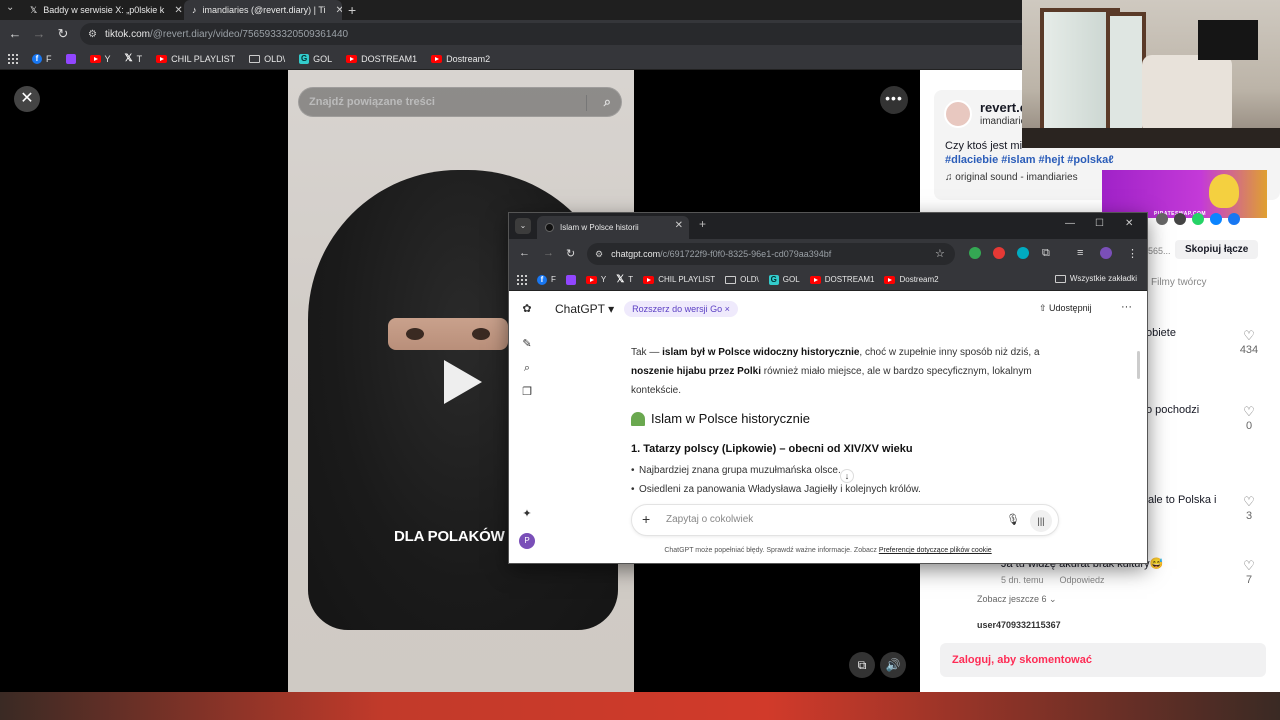 The image size is (1280, 720). What do you see at coordinates (1198, 219) in the screenshot?
I see `whatsapp-icon` at bounding box center [1198, 219].